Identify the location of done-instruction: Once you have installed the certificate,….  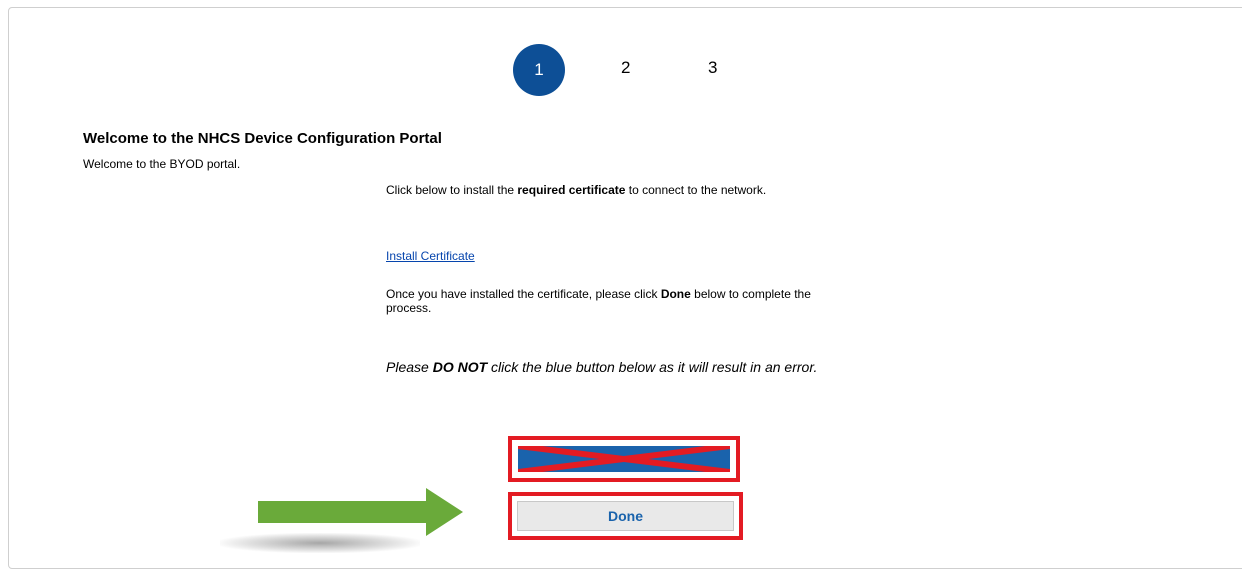
(621, 301).